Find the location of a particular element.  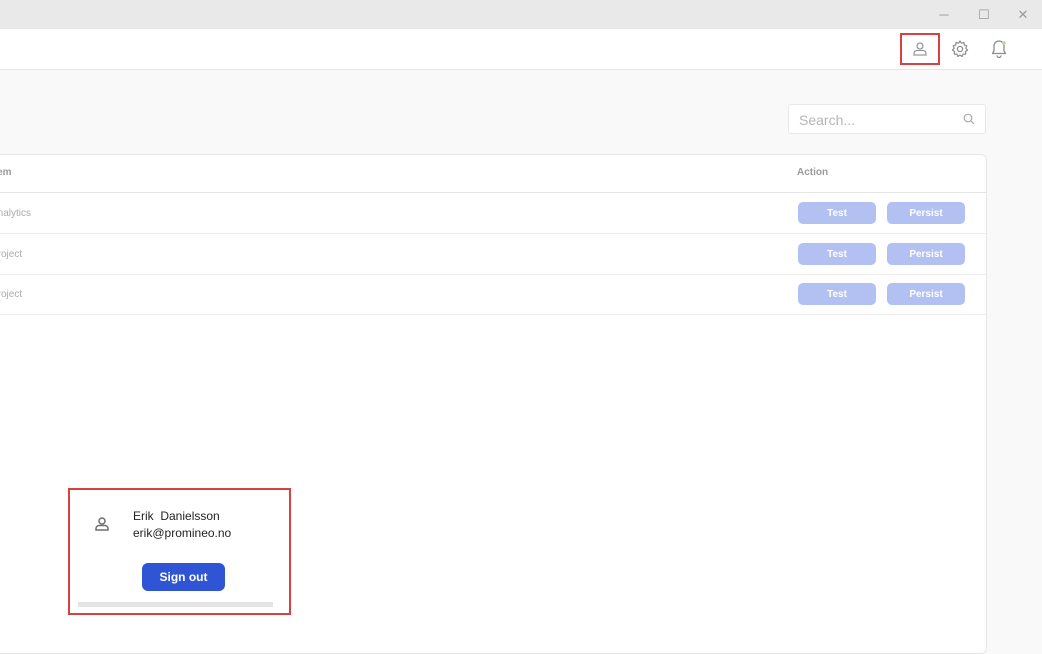

search-icon is located at coordinates (969, 119).